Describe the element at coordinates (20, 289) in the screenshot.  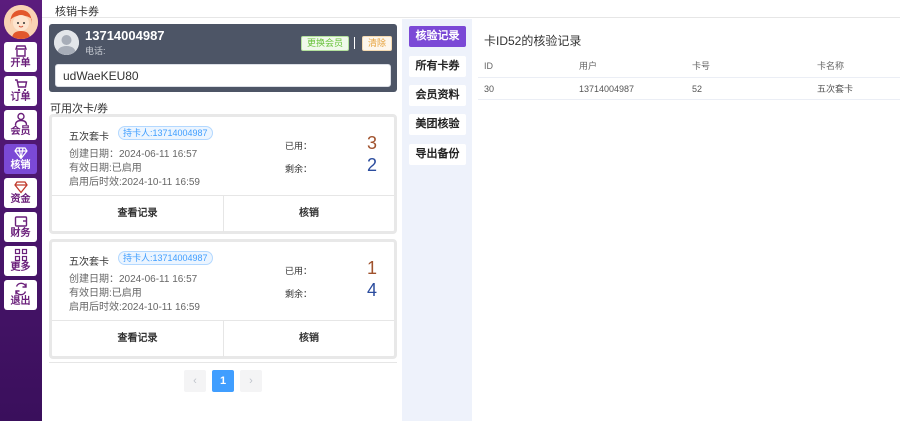
I see `refresh-icon` at that location.